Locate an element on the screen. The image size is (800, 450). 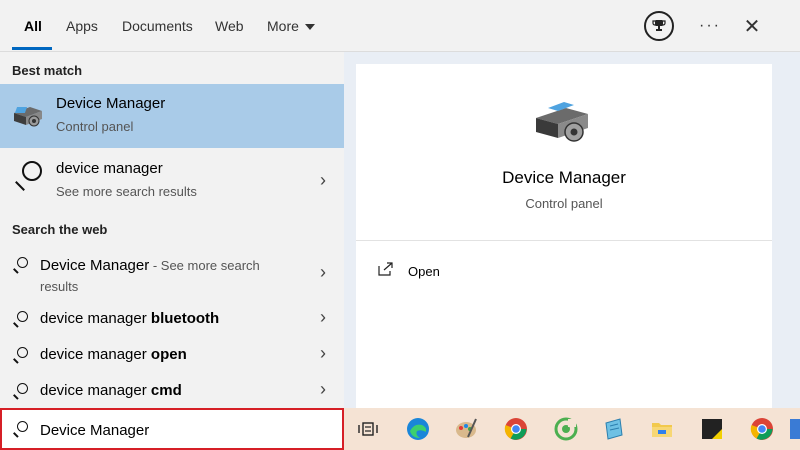
best-match-title: Device Manager is located at coordinates (111, 103).